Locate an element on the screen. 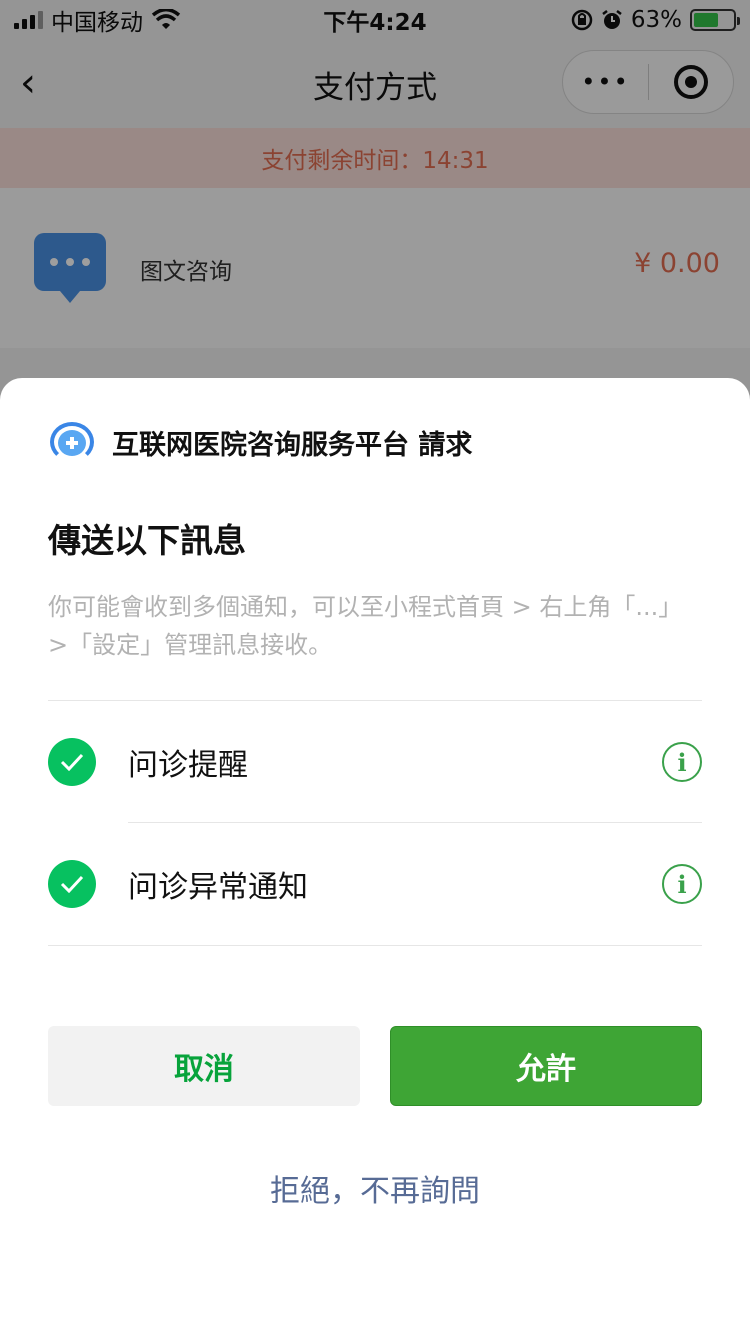 This screenshot has width=750, height=1334. allow-button: 允許 is located at coordinates (546, 1066).